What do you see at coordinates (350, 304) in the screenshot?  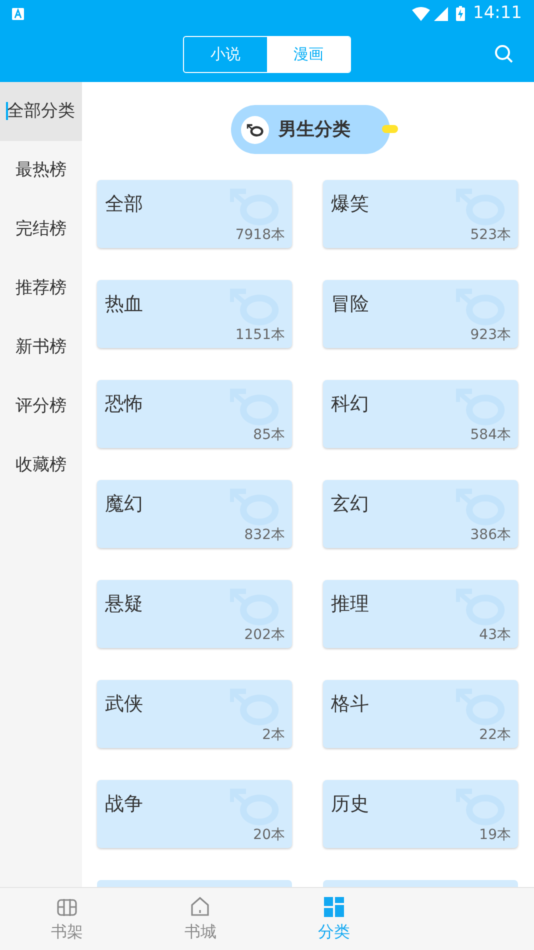 I see `category-name: 冒险` at bounding box center [350, 304].